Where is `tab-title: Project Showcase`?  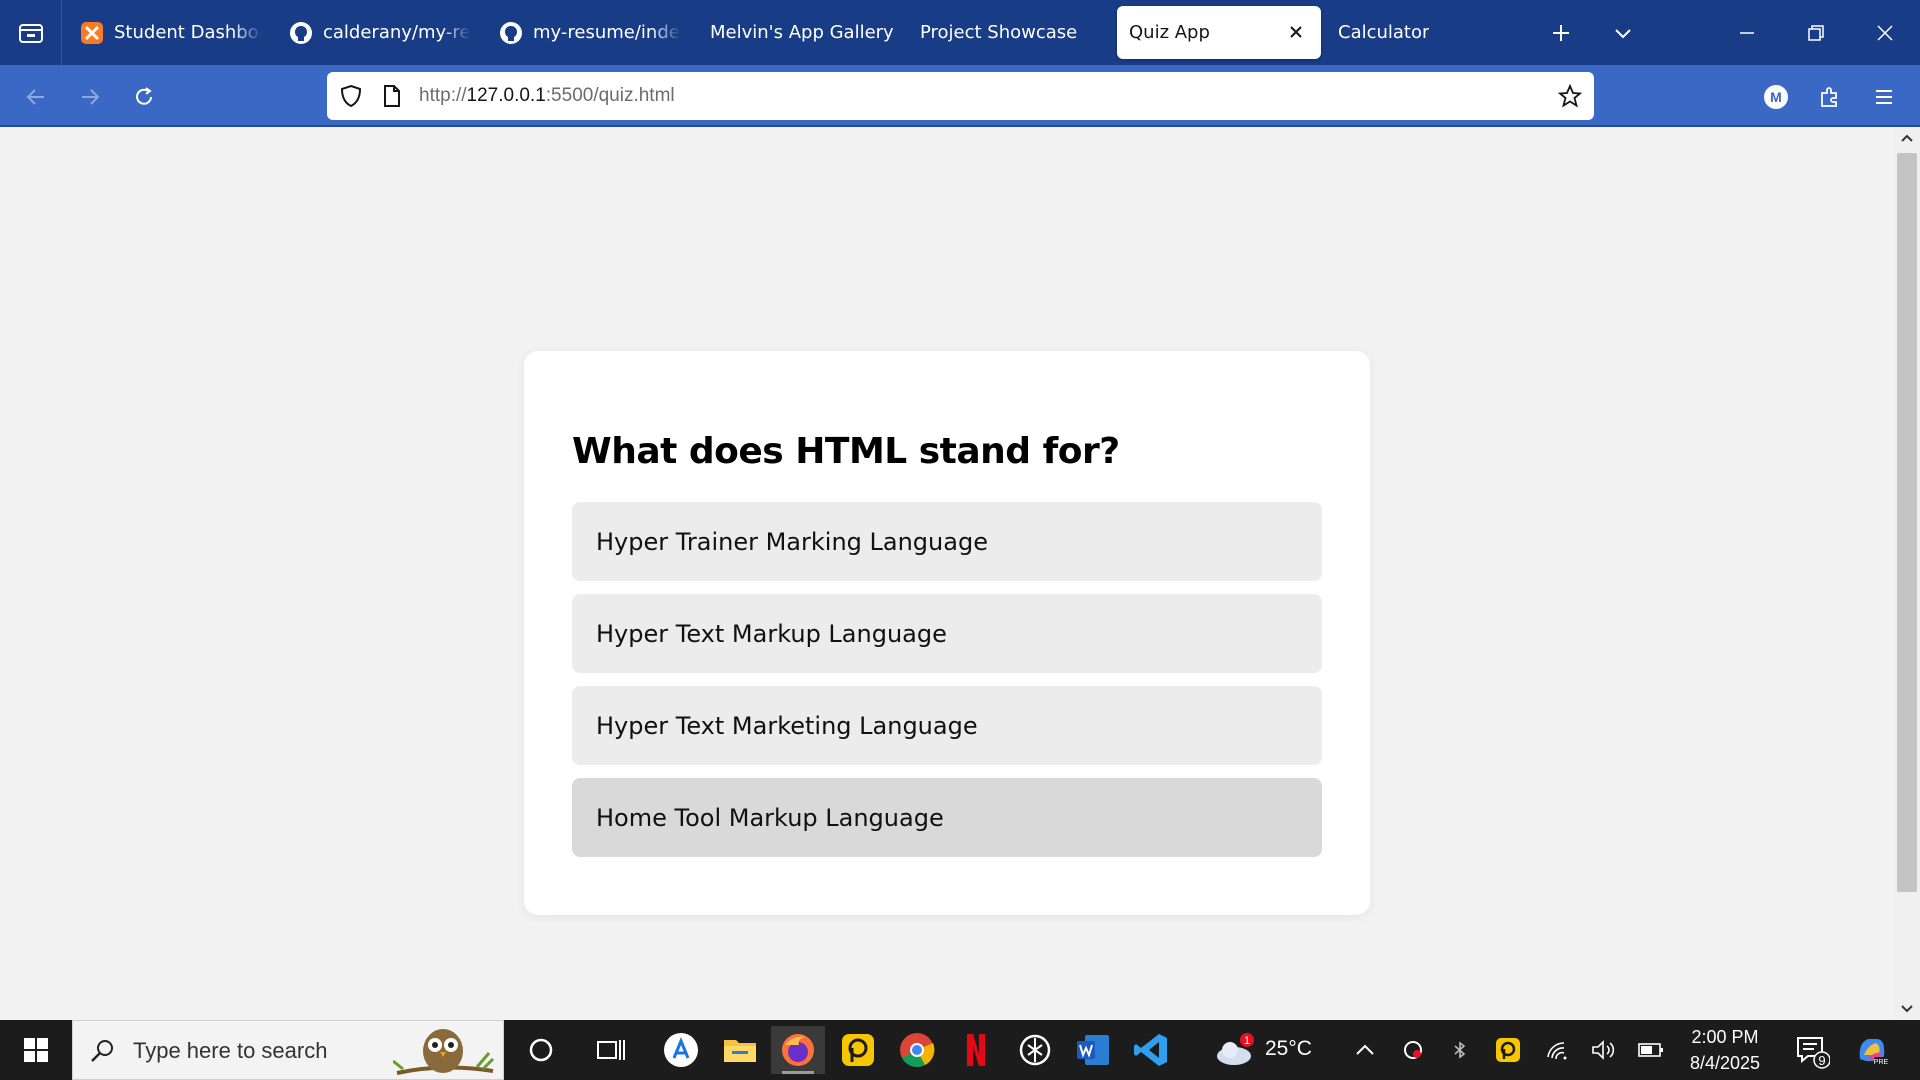
tab-title: Project Showcase is located at coordinates (999, 32).